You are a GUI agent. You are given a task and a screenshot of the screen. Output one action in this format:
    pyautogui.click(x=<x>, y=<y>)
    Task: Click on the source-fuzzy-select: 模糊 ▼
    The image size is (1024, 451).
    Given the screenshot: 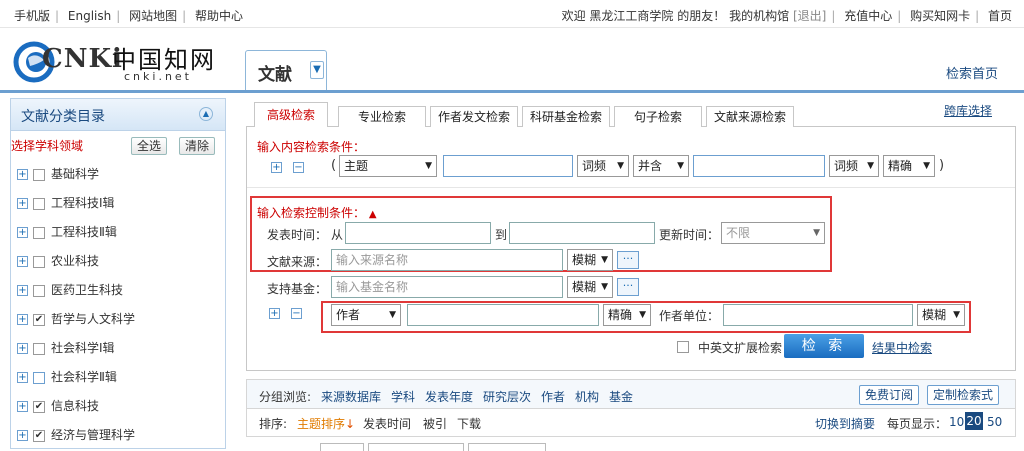 What is the action you would take?
    pyautogui.click(x=590, y=260)
    